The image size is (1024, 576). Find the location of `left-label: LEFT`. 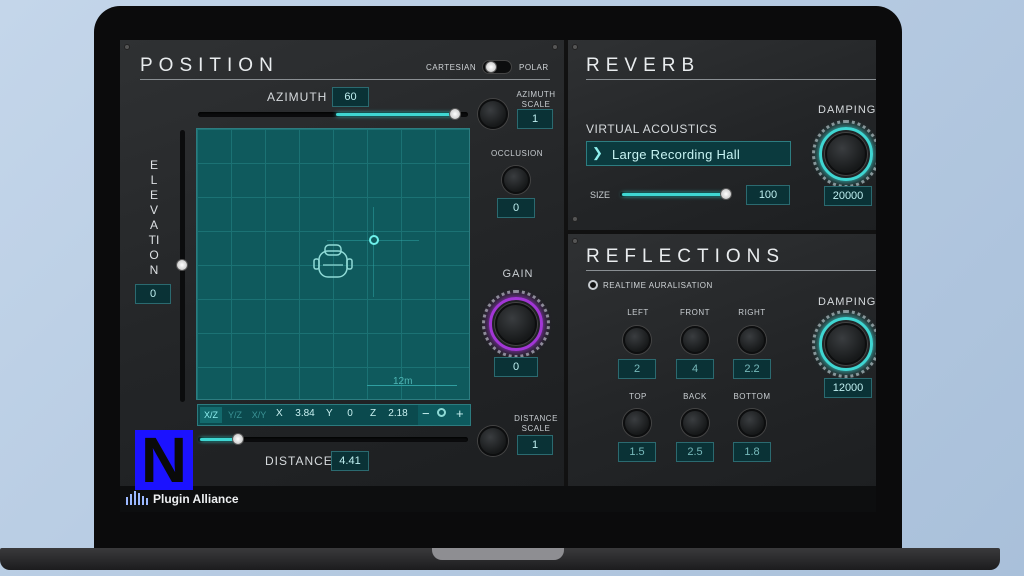

left-label: LEFT is located at coordinates (638, 312).